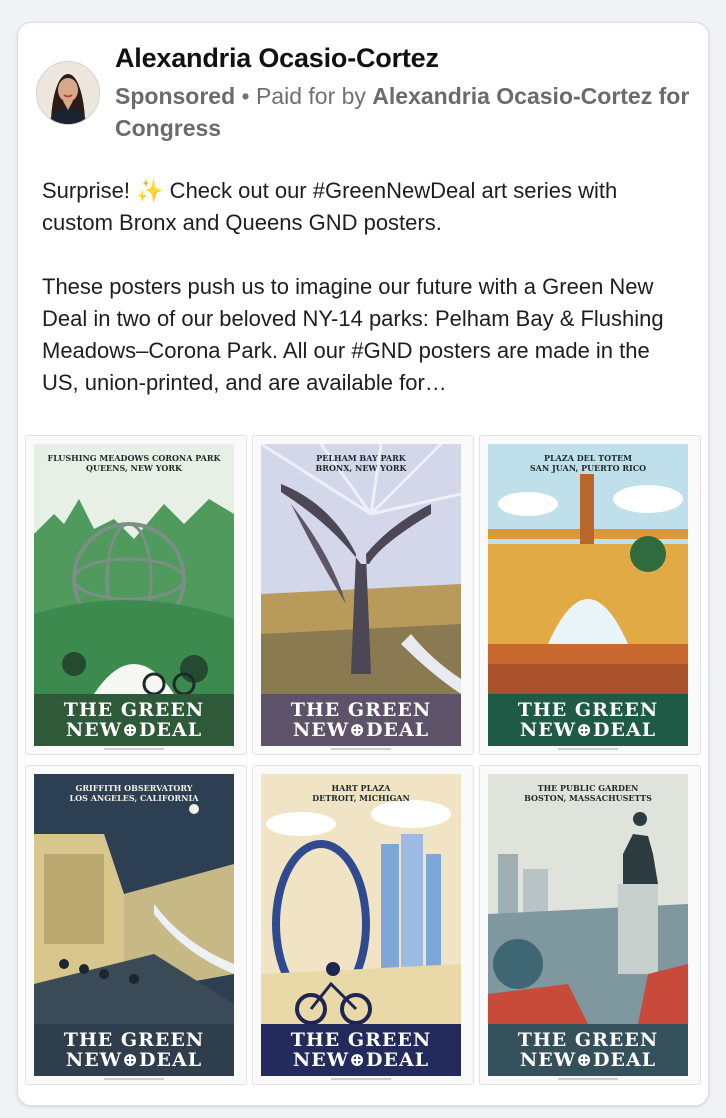  I want to click on poster-location-1: THE PUBLIC GARDEN, so click(588, 788).